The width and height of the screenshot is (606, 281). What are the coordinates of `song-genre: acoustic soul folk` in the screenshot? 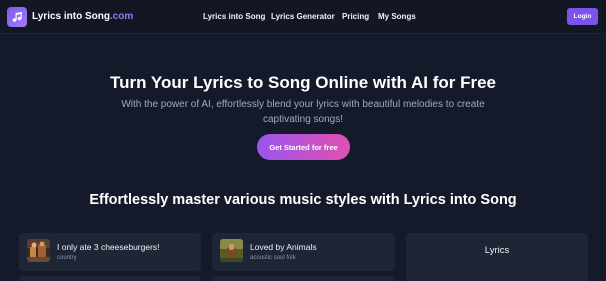 It's located at (273, 258).